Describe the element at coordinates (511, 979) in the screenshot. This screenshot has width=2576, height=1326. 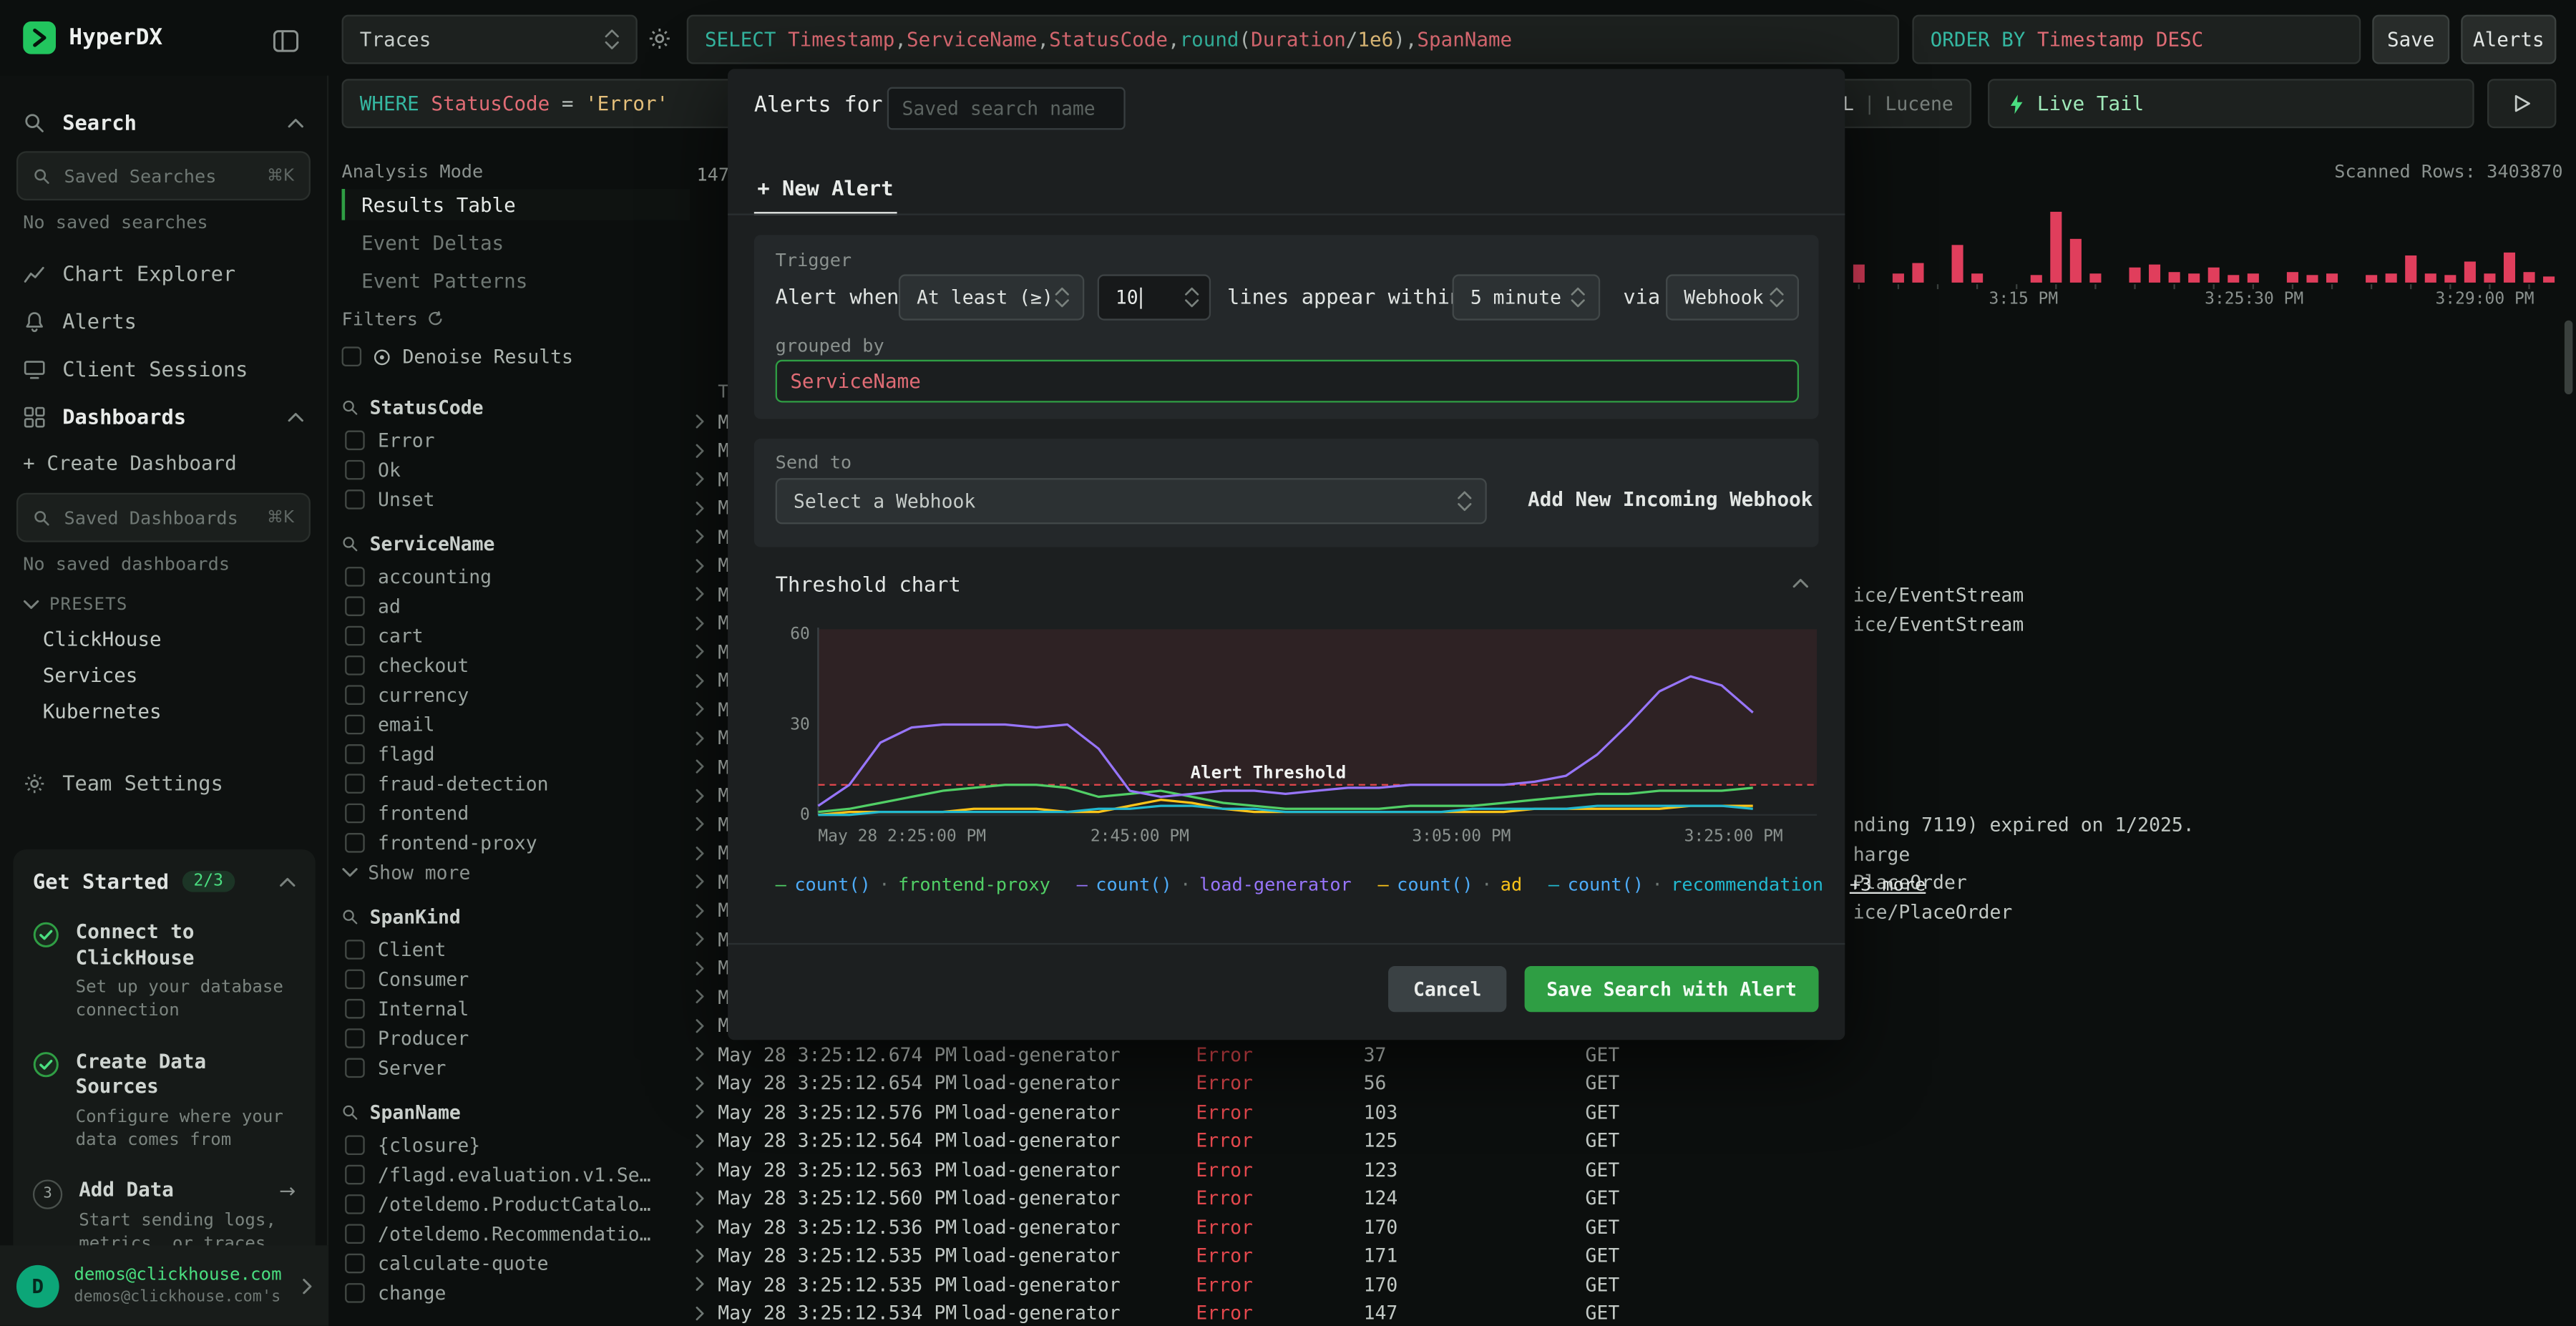
I see `facet-value: Consumer` at that location.